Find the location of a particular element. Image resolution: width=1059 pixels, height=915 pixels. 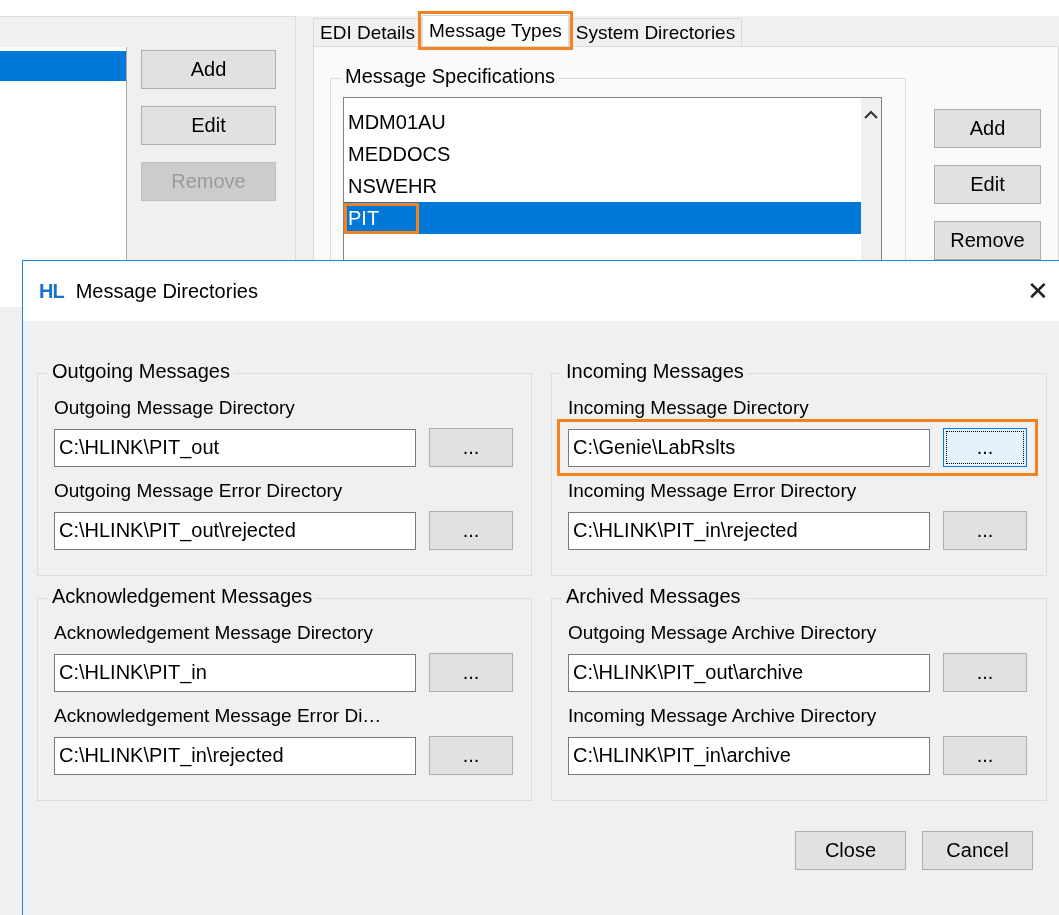

group-title: Message Specifications is located at coordinates (450, 76).